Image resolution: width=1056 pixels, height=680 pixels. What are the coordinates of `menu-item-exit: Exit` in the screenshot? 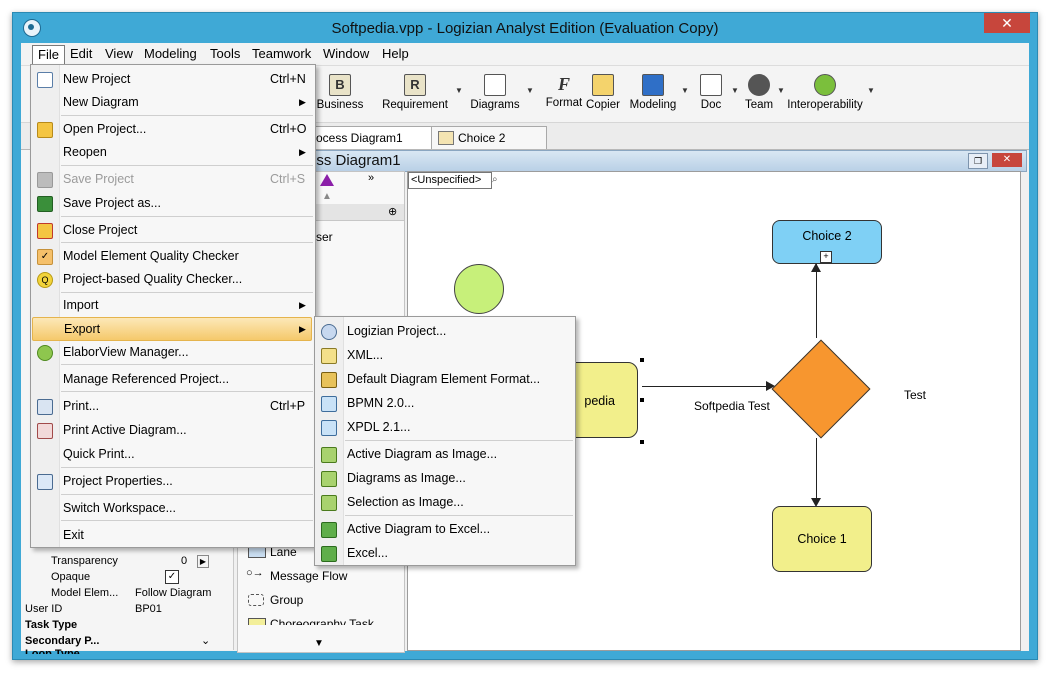 It's located at (172, 535).